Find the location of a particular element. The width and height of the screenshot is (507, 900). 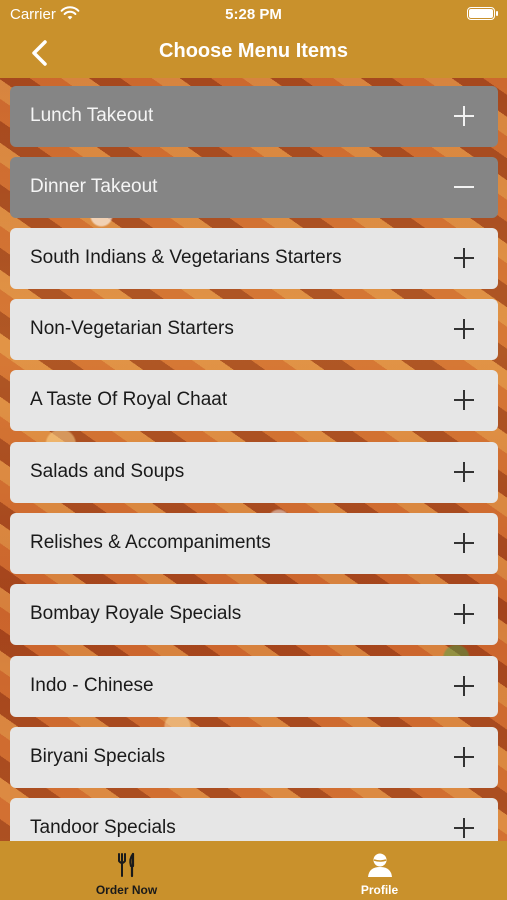

menu-row-tandoor: Tandoor Specials is located at coordinates (254, 819).